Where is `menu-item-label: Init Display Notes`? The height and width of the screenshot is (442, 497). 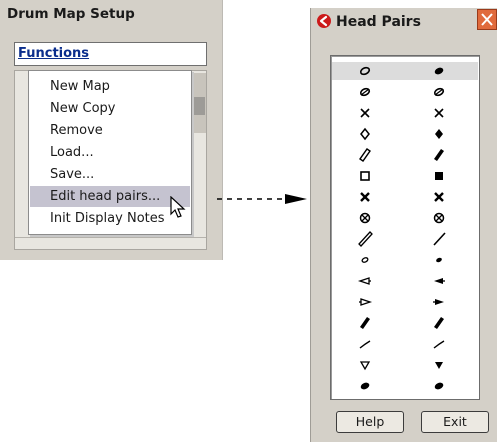 menu-item-label: Init Display Notes is located at coordinates (107, 218).